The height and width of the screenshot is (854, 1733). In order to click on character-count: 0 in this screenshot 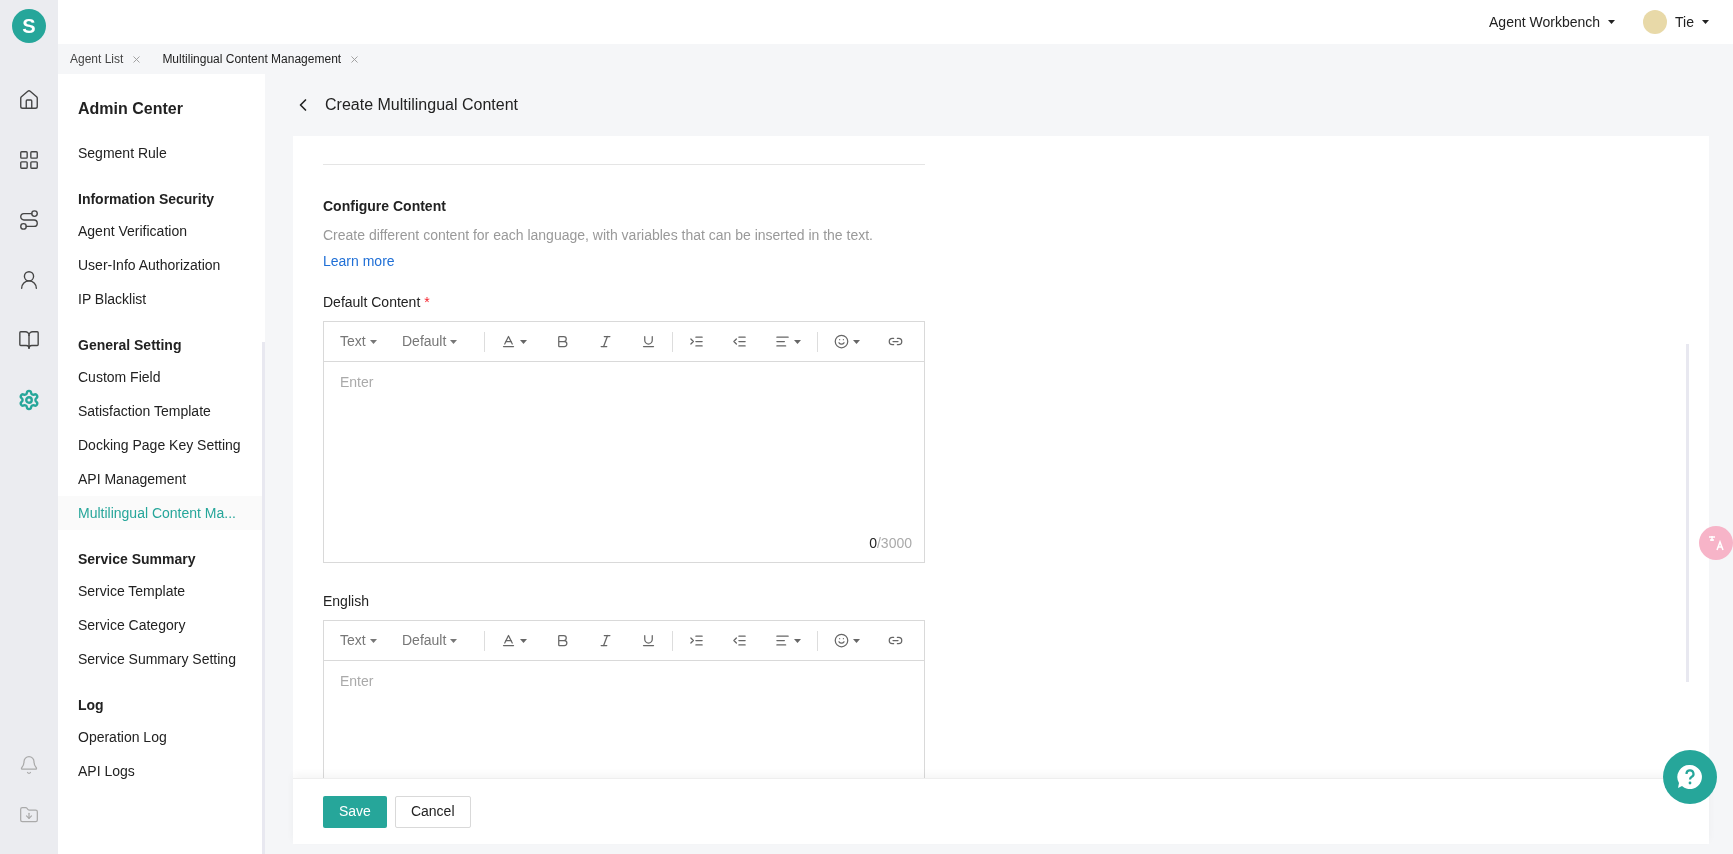, I will do `click(873, 543)`.